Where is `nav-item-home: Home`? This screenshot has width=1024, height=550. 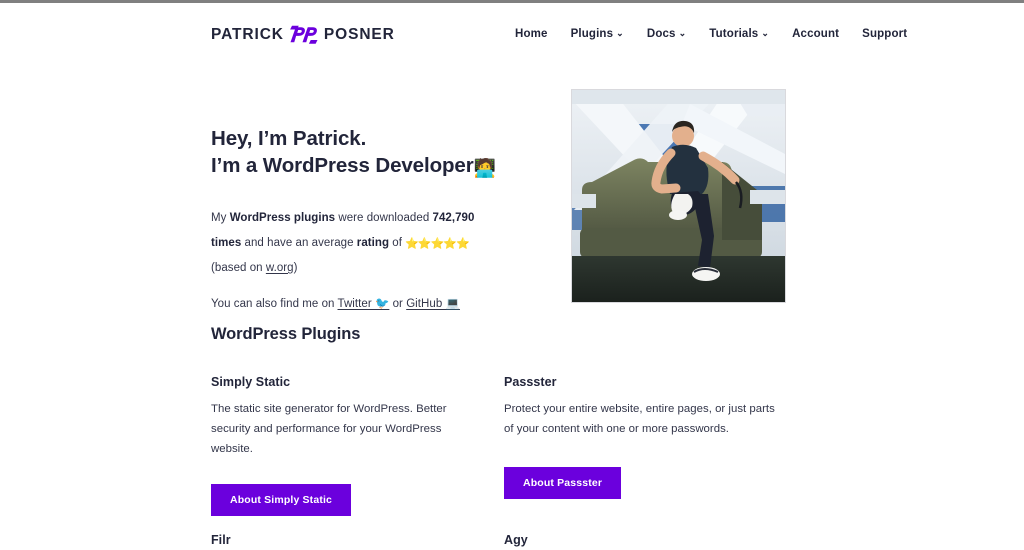 nav-item-home: Home is located at coordinates (531, 34).